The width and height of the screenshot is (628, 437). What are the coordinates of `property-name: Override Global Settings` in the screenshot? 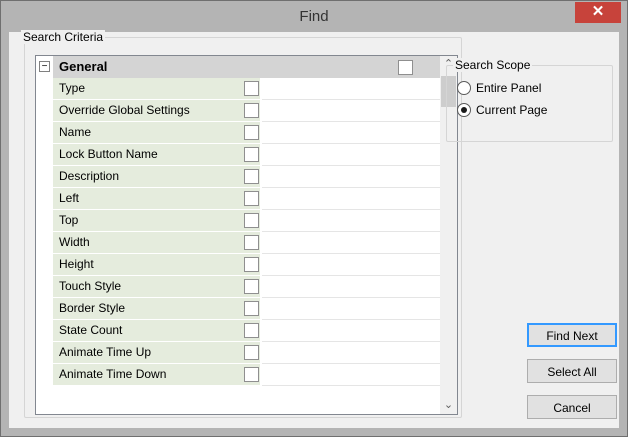 It's located at (148, 110).